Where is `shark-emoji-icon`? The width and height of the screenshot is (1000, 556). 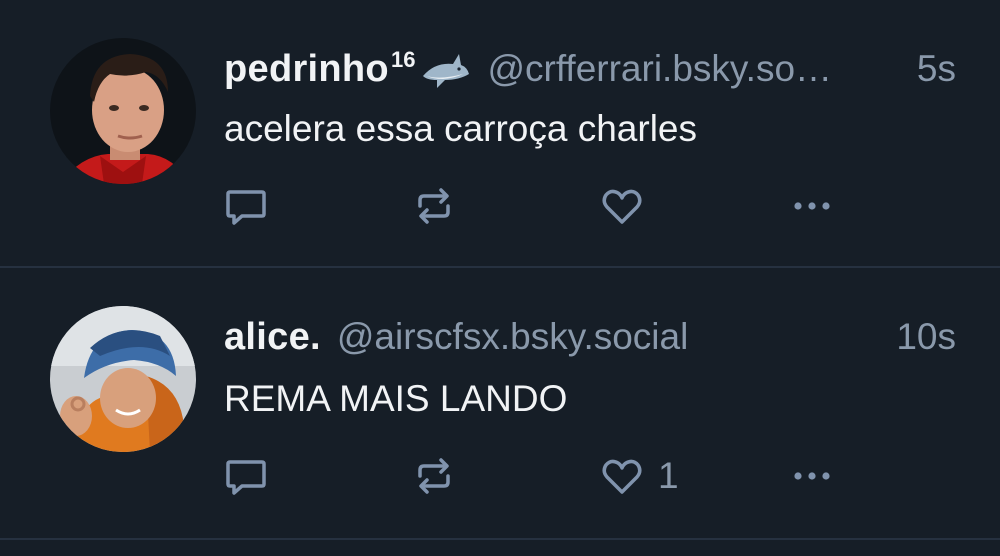 shark-emoji-icon is located at coordinates (445, 72).